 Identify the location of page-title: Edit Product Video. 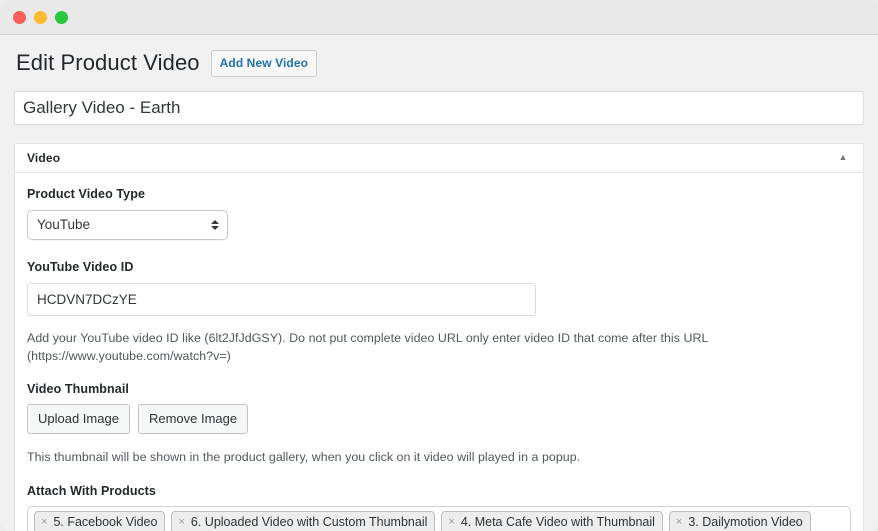
(108, 62).